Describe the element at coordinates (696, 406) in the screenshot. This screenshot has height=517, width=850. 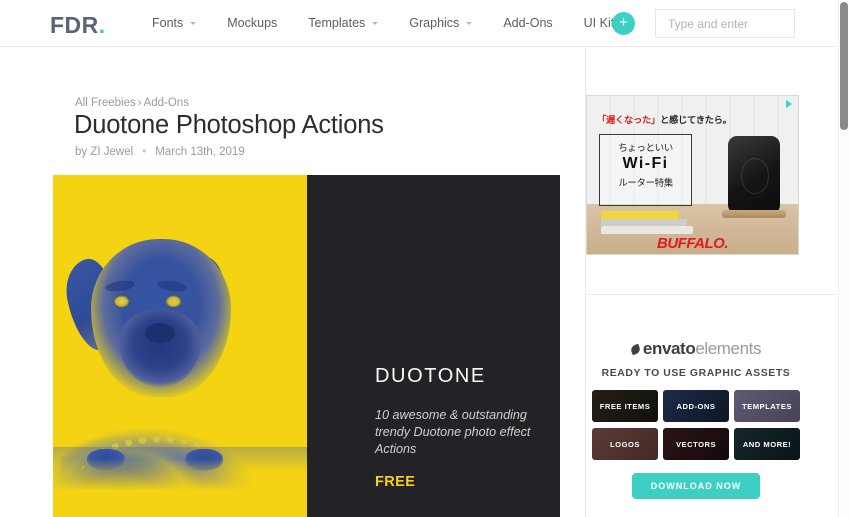
I see `envato-tile-add-ons: ADD-ONS` at that location.